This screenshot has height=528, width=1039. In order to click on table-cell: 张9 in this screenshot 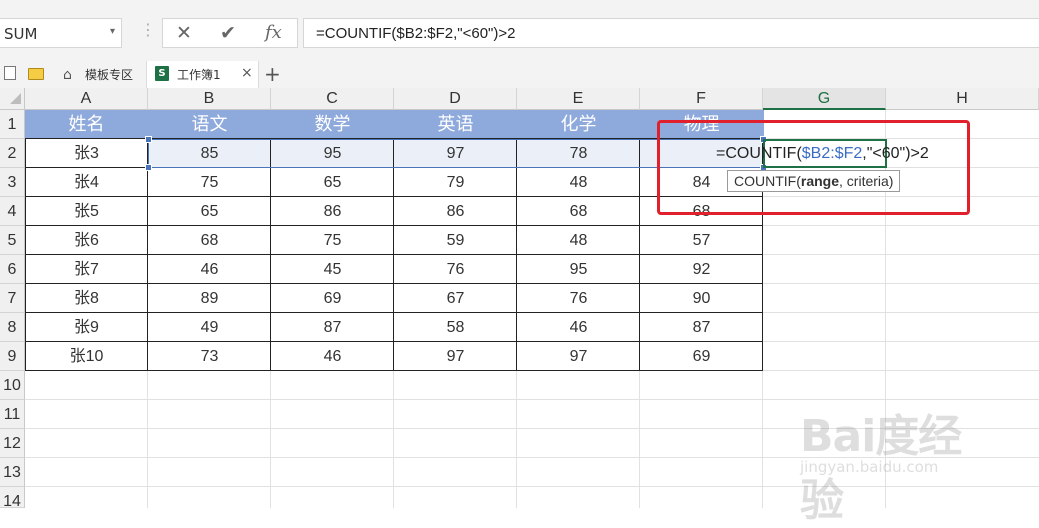, I will do `click(86, 327)`.